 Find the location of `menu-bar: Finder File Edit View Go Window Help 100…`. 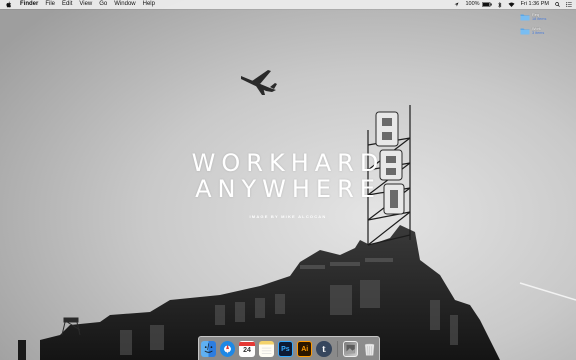

menu-bar: Finder File Edit View Go Window Help 100… is located at coordinates (288, 4).